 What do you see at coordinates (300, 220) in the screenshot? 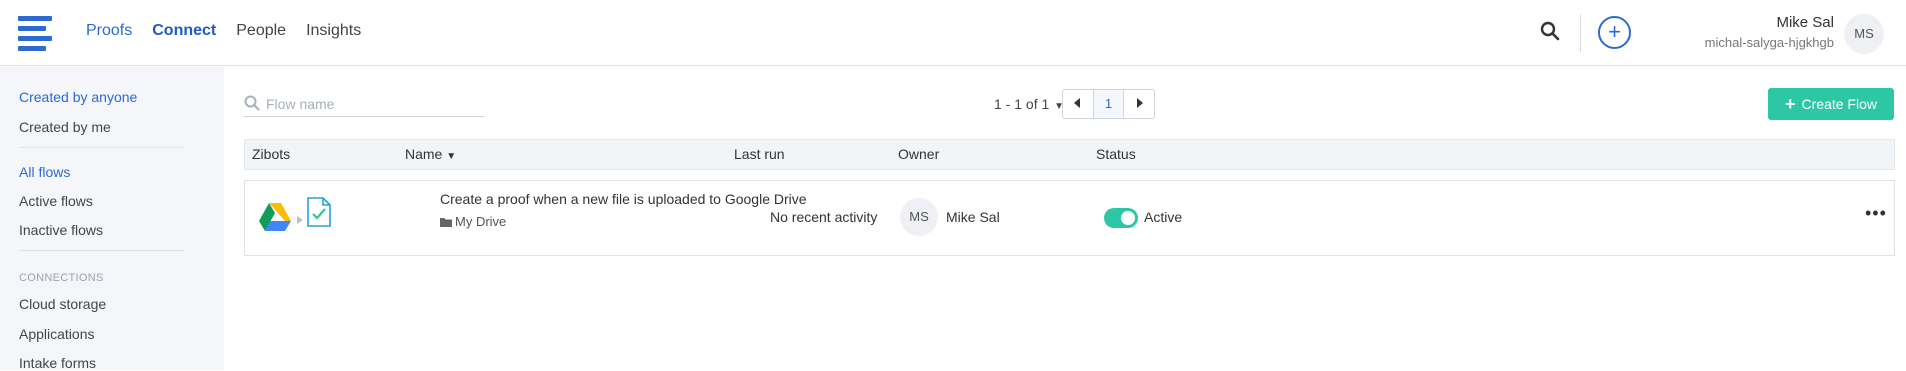
I see `arrow-right-icon` at bounding box center [300, 220].